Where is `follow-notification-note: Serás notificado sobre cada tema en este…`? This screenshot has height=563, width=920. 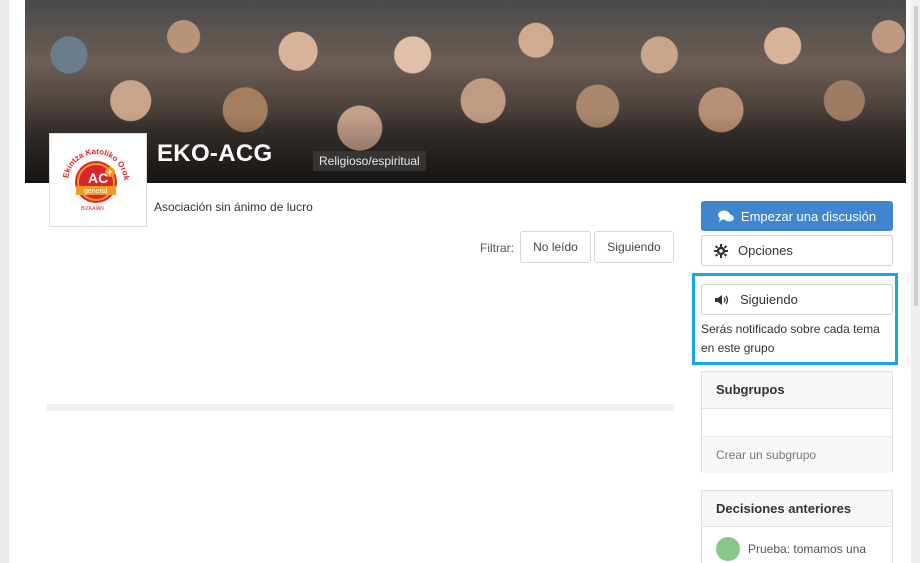
follow-notification-note: Serás notificado sobre cada tema en este… is located at coordinates (790, 338).